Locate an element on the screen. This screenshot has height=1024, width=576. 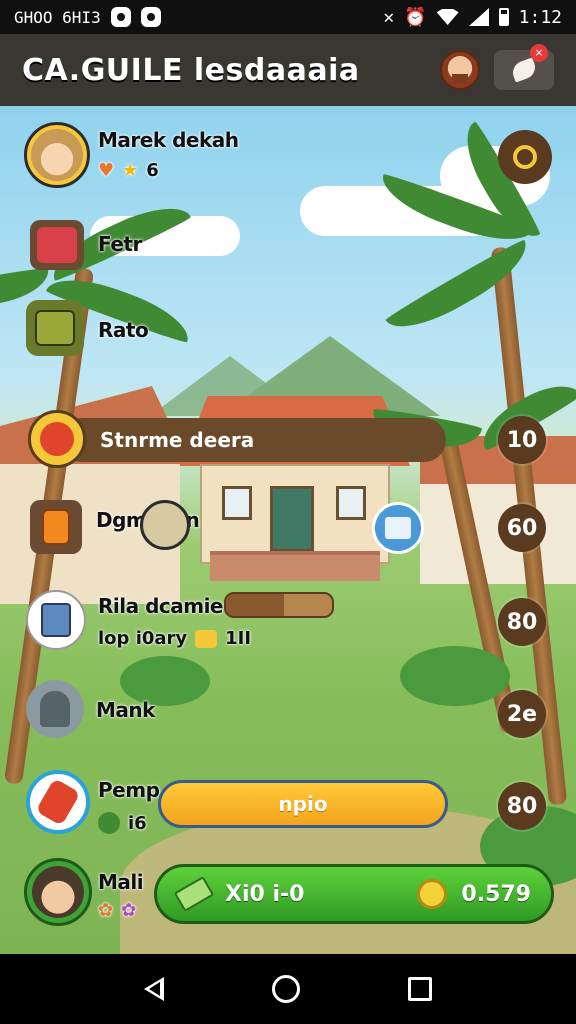
row-progress-rila is located at coordinates (279, 605).